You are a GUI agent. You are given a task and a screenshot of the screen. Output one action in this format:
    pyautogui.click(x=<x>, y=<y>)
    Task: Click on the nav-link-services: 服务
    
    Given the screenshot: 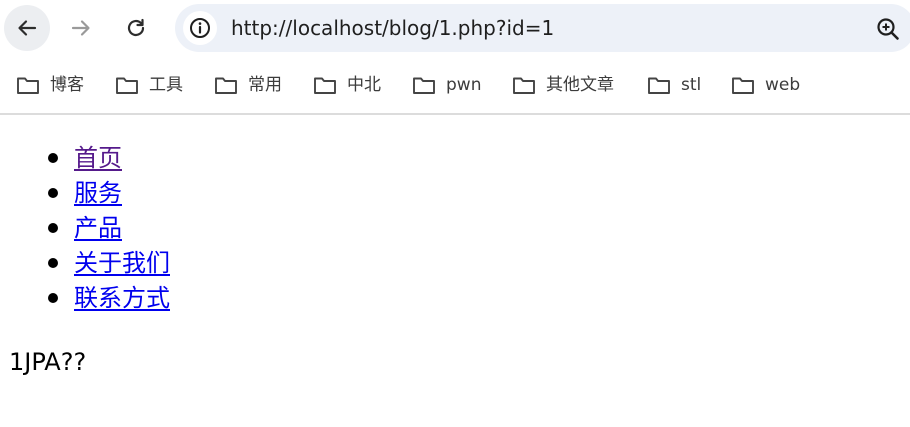 What is the action you would take?
    pyautogui.click(x=98, y=193)
    